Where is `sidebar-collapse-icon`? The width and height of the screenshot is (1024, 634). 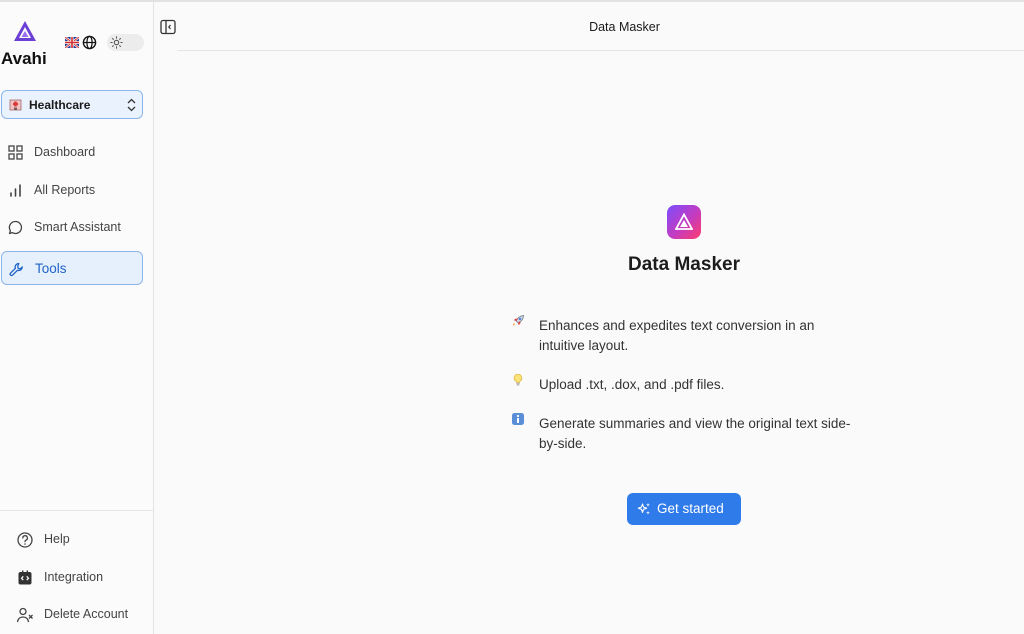 sidebar-collapse-icon is located at coordinates (168, 27).